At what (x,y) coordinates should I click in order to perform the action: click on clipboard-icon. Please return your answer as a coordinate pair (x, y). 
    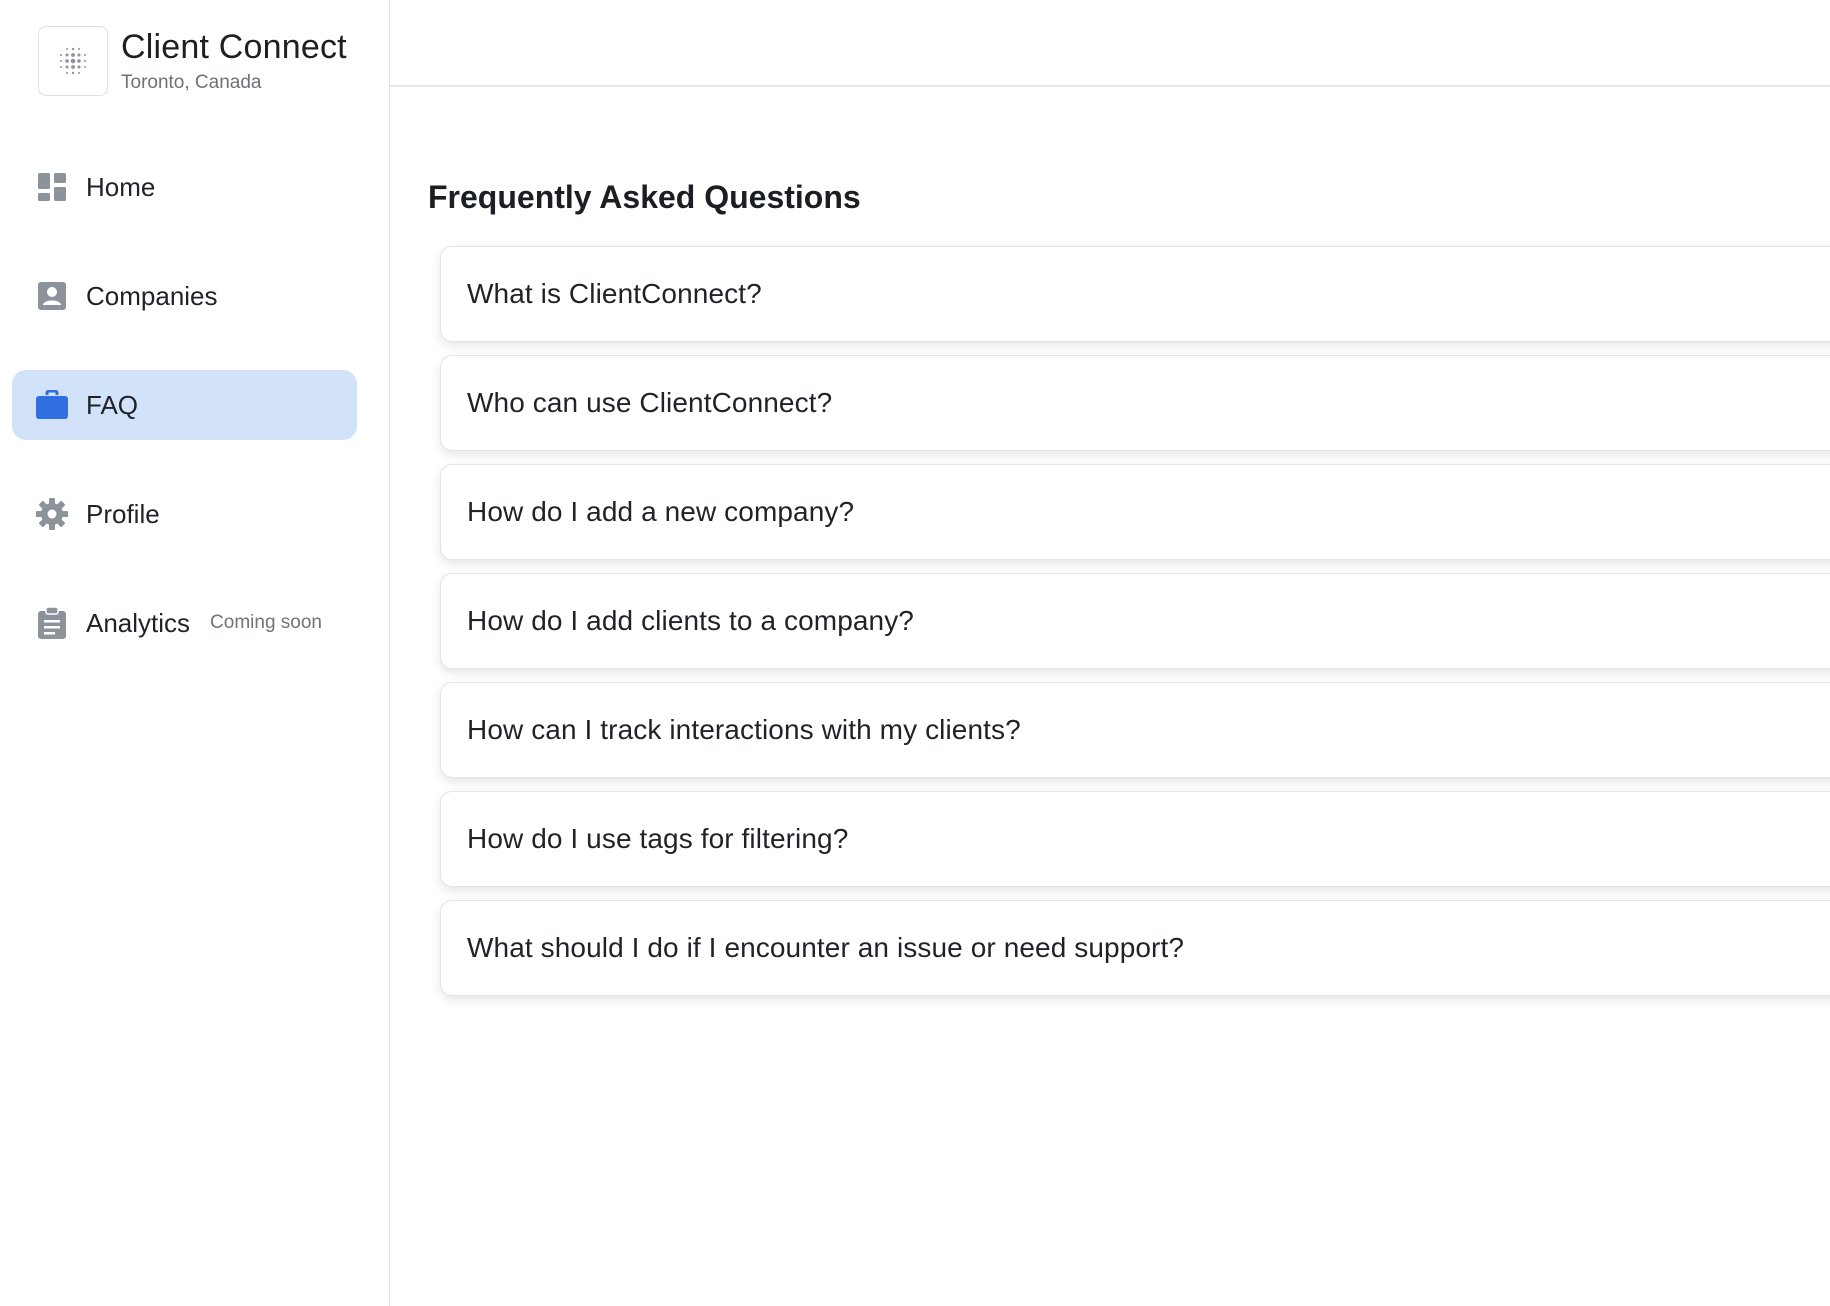
    Looking at the image, I should click on (52, 623).